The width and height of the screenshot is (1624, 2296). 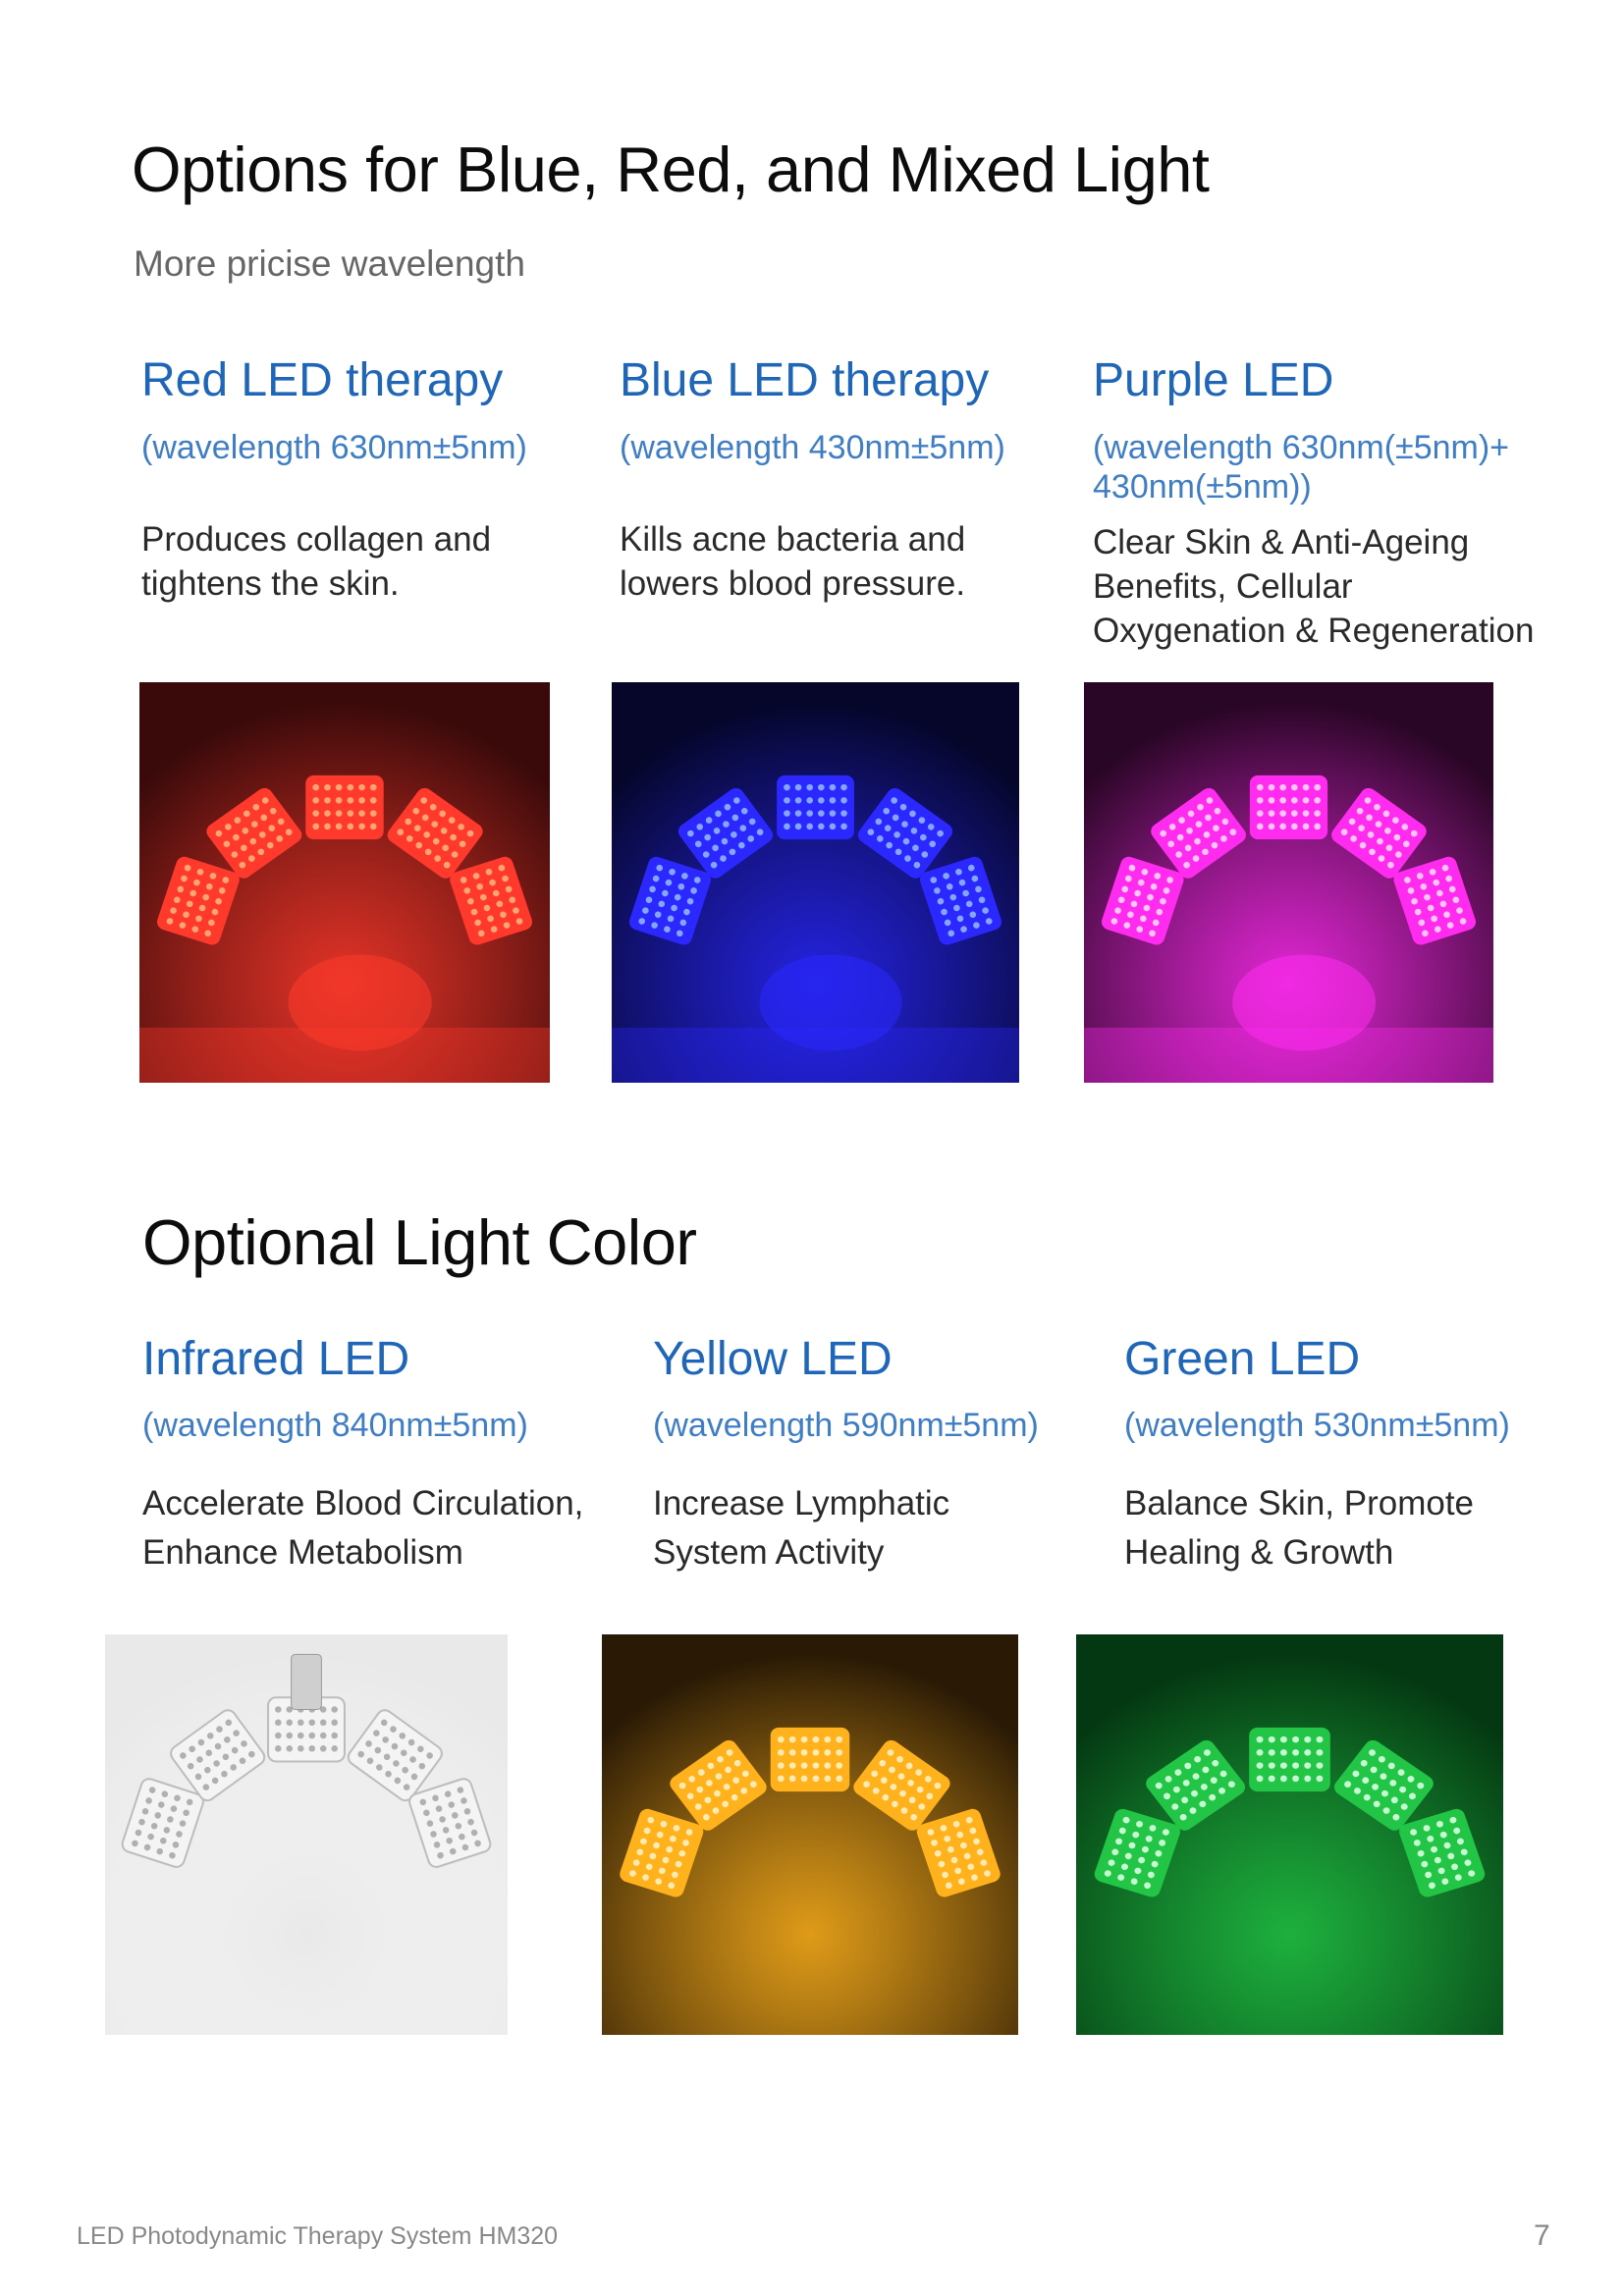 I want to click on infrared-led-device-photo-graphic, so click(x=306, y=1835).